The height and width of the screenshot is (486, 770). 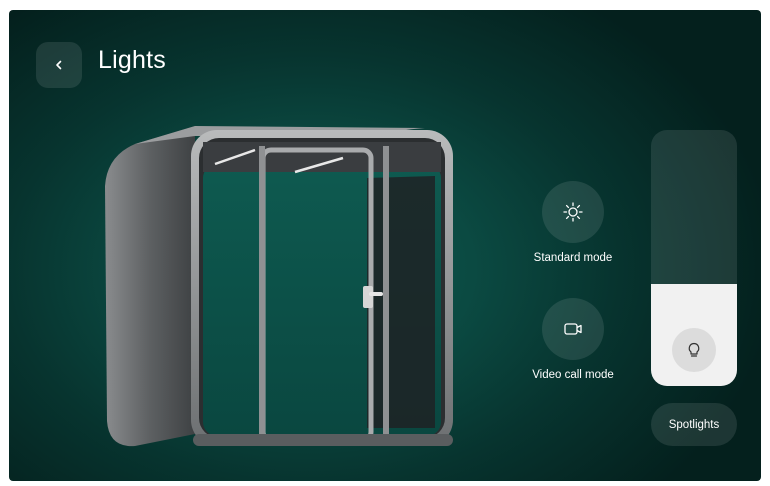 I want to click on spotlights-button: Spotlights, so click(x=694, y=424).